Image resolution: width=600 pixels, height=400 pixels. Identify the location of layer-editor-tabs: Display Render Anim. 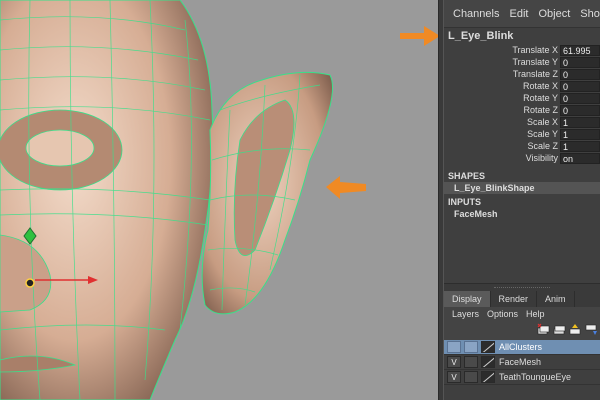
(522, 299).